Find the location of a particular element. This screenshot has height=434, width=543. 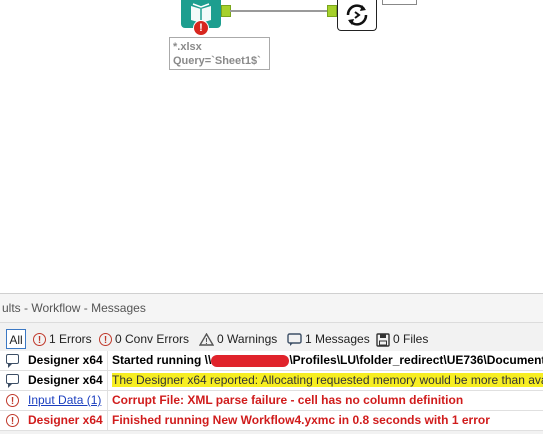

filter-all-button: All is located at coordinates (16, 339).